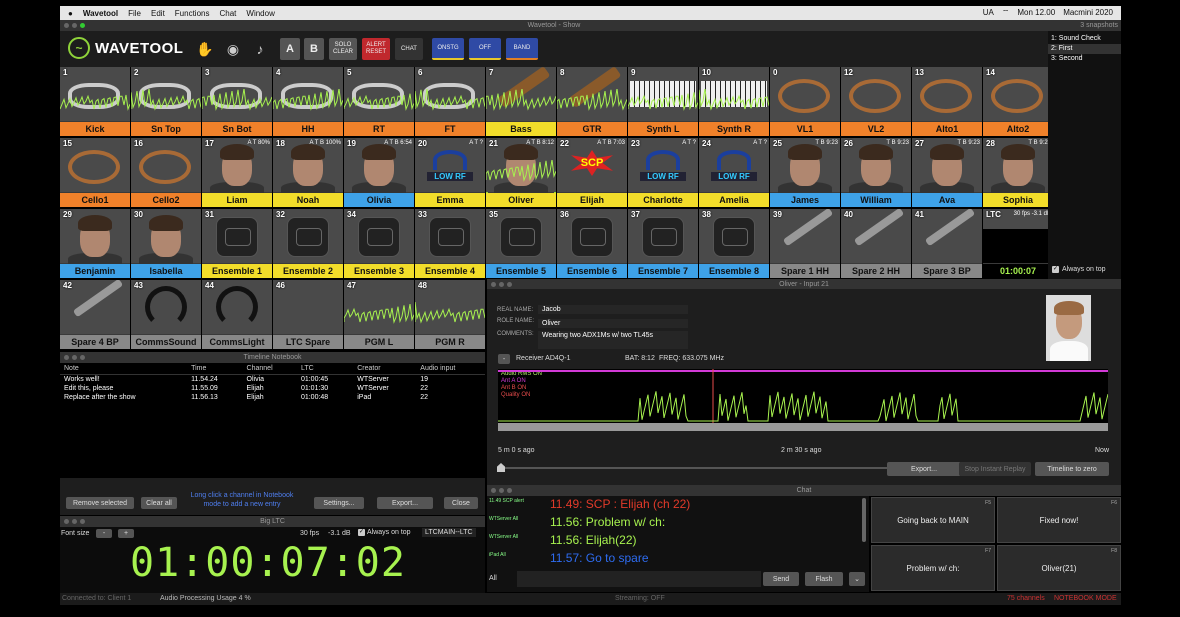  Describe the element at coordinates (376, 49) in the screenshot. I see `alert-reset-button: ALERT RESET` at that location.